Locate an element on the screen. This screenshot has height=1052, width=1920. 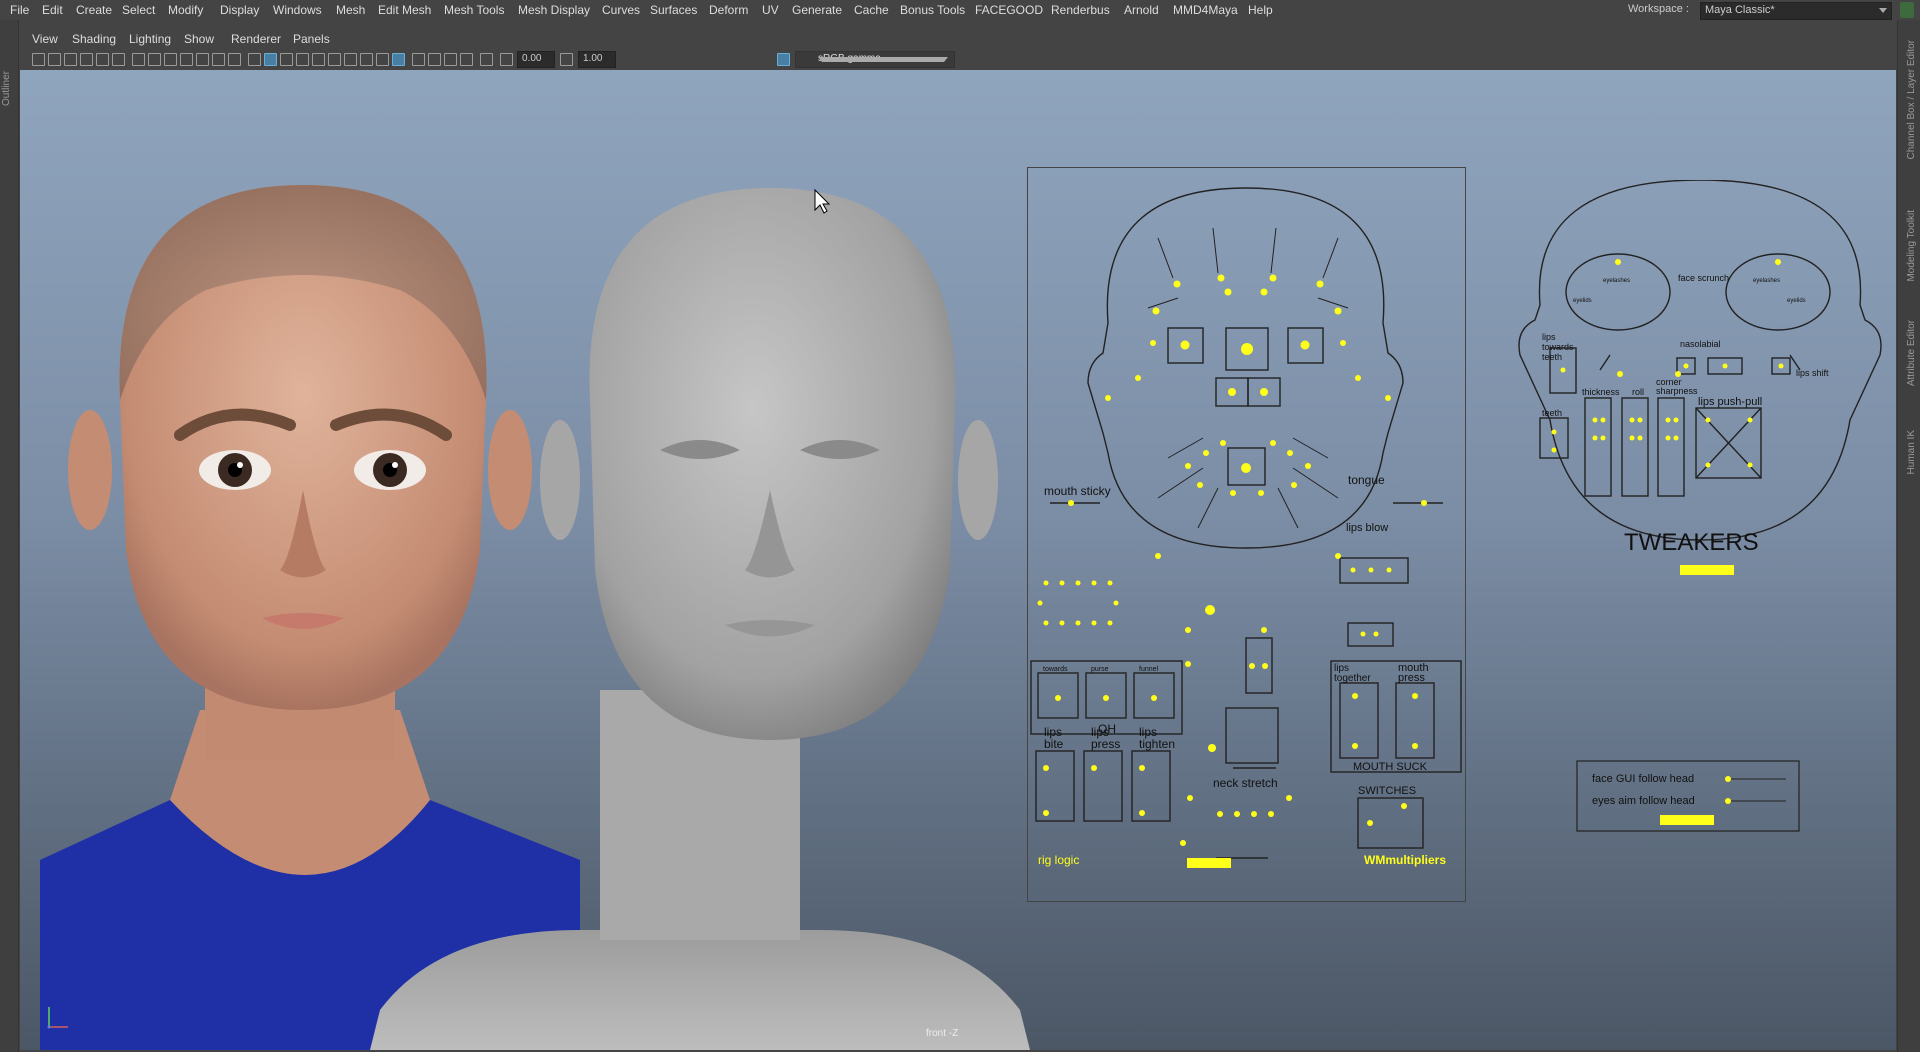
resolution-gate-icon is located at coordinates (170, 59).